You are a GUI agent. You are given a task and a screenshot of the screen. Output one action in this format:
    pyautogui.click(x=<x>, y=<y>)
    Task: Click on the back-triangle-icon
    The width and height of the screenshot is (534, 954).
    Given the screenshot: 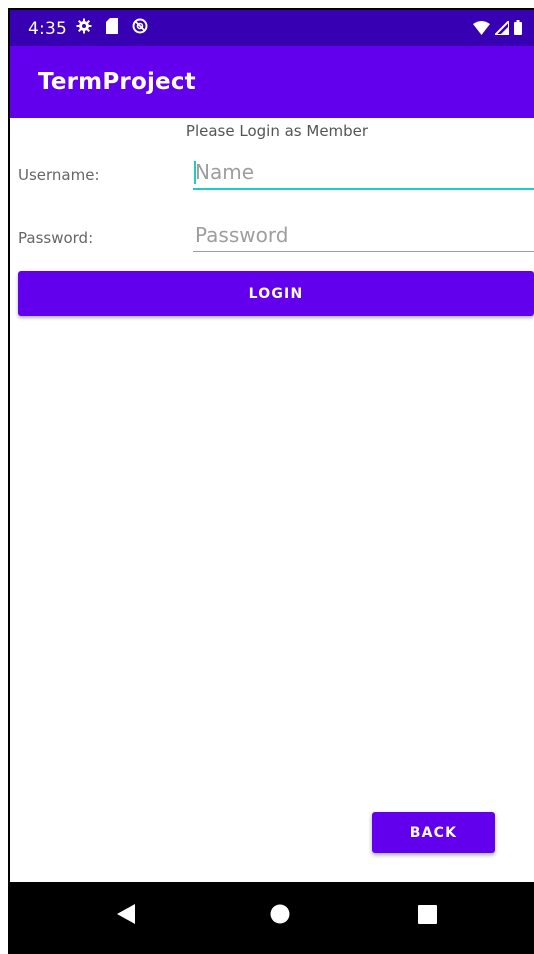 What is the action you would take?
    pyautogui.click(x=126, y=914)
    